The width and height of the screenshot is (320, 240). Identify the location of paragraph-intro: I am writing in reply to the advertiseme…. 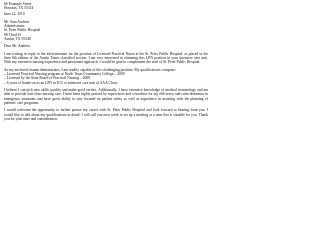
(106, 58).